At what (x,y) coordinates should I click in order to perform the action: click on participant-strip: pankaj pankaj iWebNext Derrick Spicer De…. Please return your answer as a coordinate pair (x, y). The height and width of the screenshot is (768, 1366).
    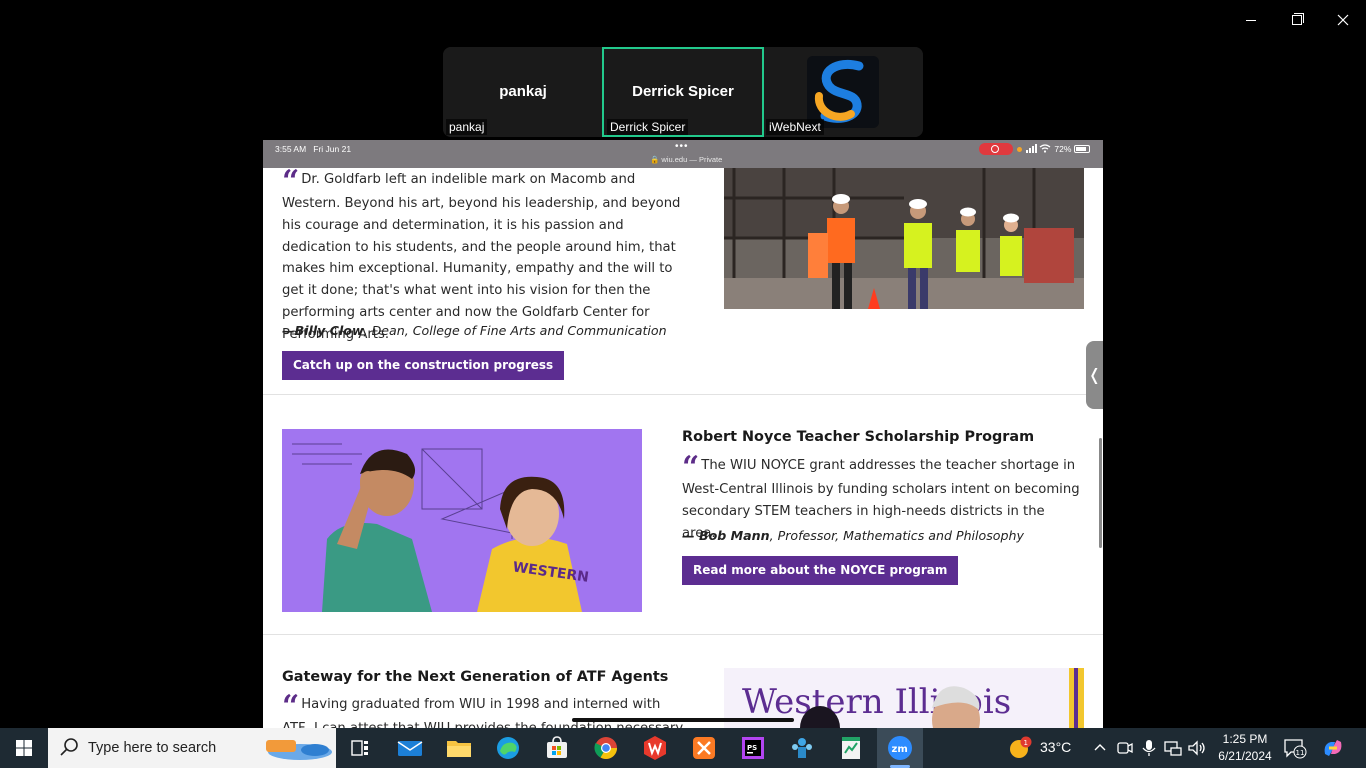
    Looking at the image, I should click on (683, 92).